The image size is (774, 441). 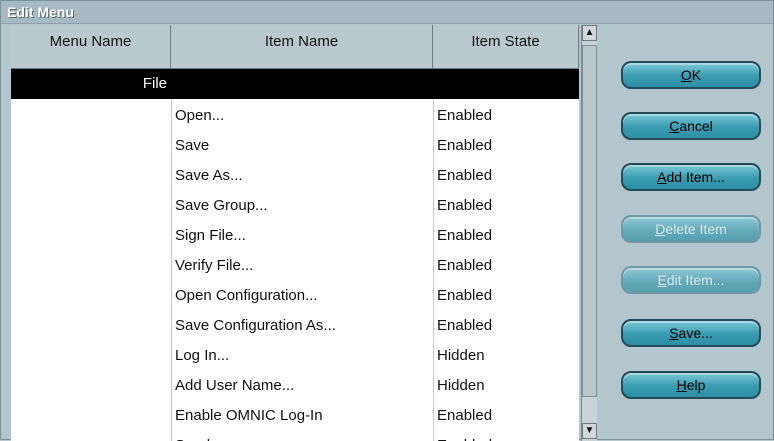 I want to click on table-header: Menu Name Item Name Item State, so click(x=295, y=47).